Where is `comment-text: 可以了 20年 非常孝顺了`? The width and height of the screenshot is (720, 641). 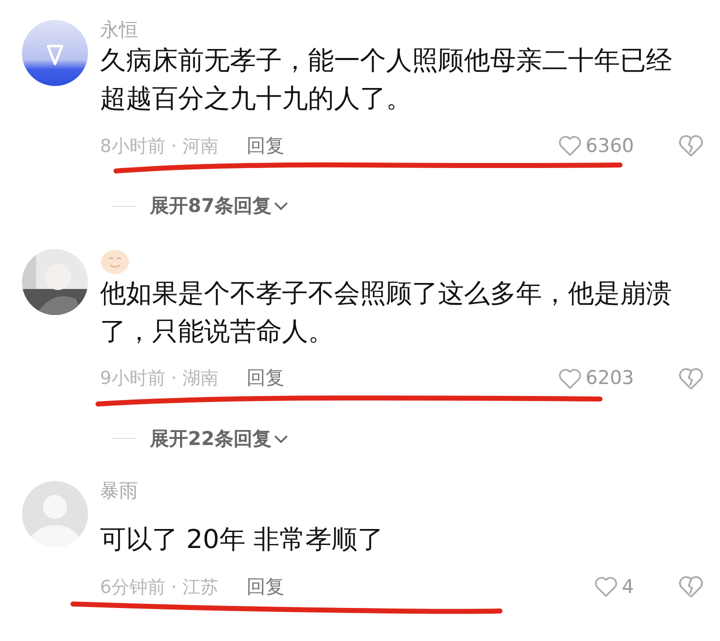
comment-text: 可以了 20年 非常孝顺了 is located at coordinates (242, 540).